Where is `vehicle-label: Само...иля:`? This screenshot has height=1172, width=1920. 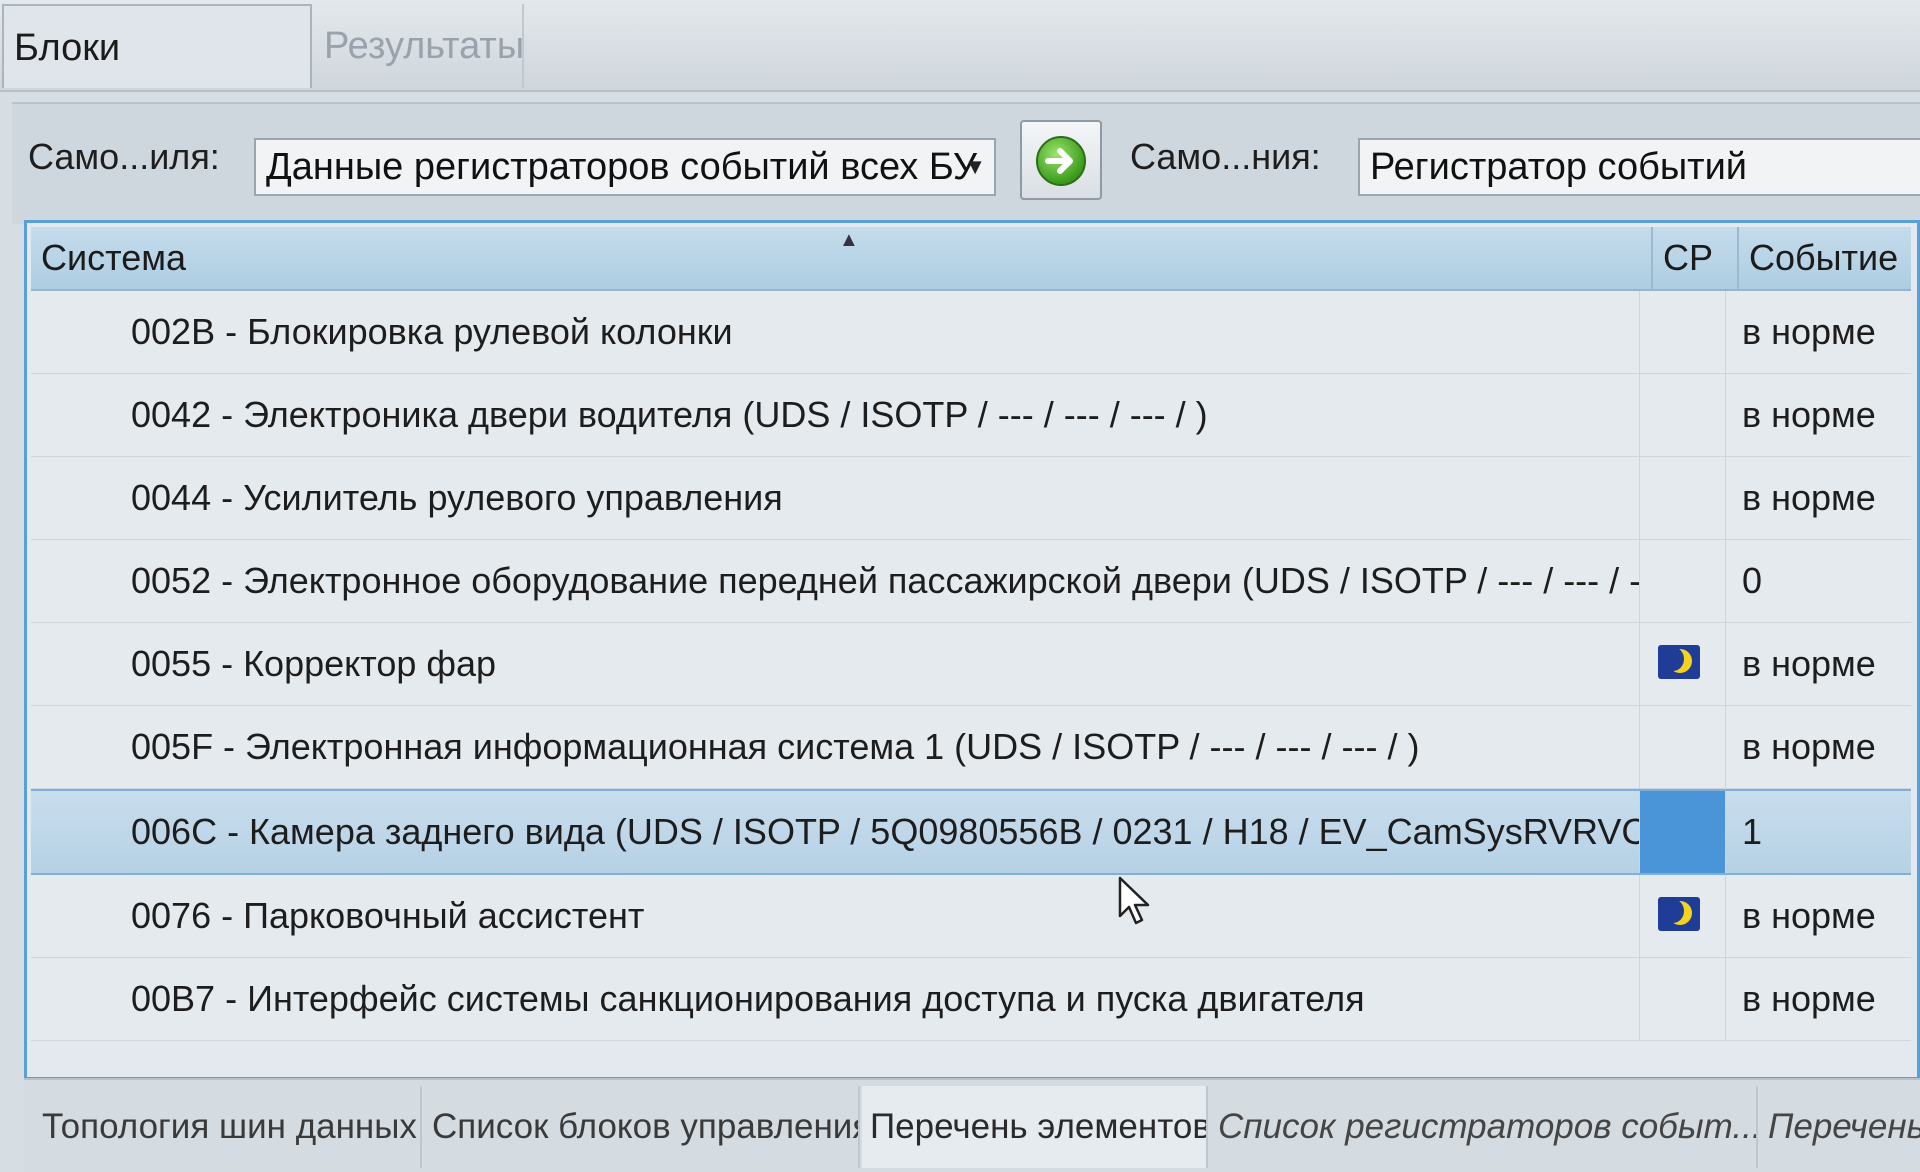 vehicle-label: Само...иля: is located at coordinates (124, 156).